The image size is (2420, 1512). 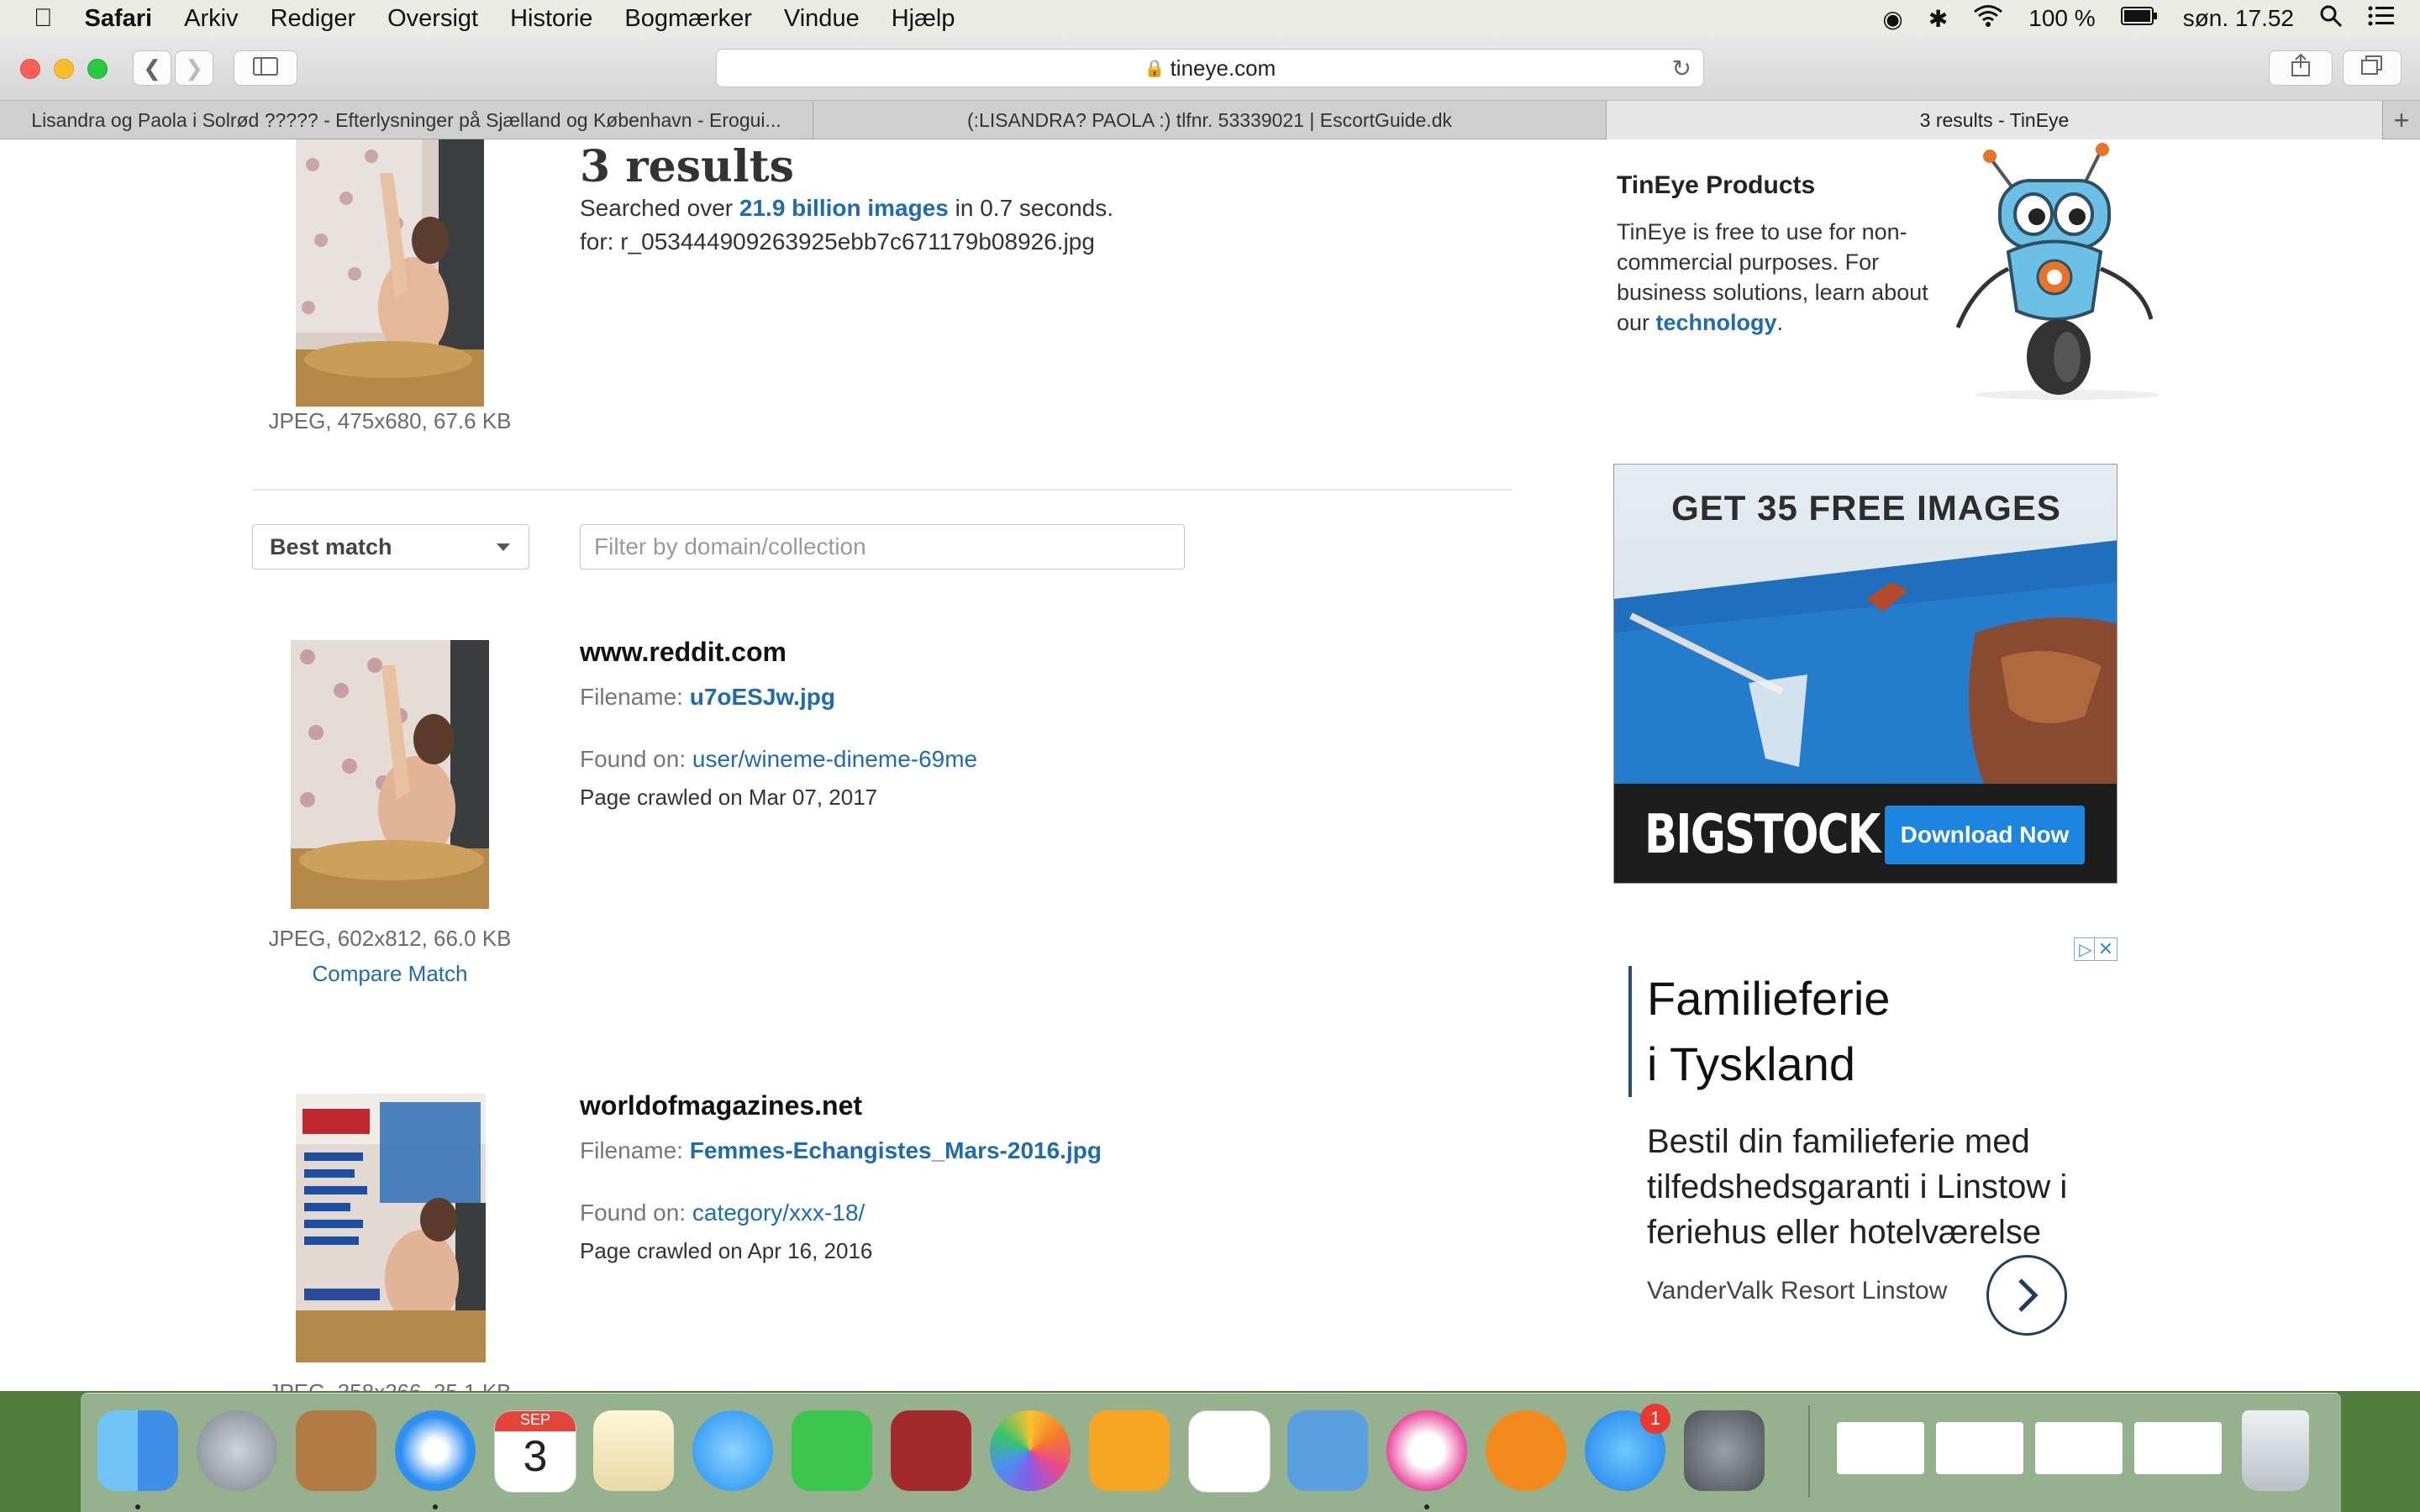 What do you see at coordinates (896, 1150) in the screenshot?
I see `result-filename-link: Femmes-Echangistes_Mars-2016.jpg` at bounding box center [896, 1150].